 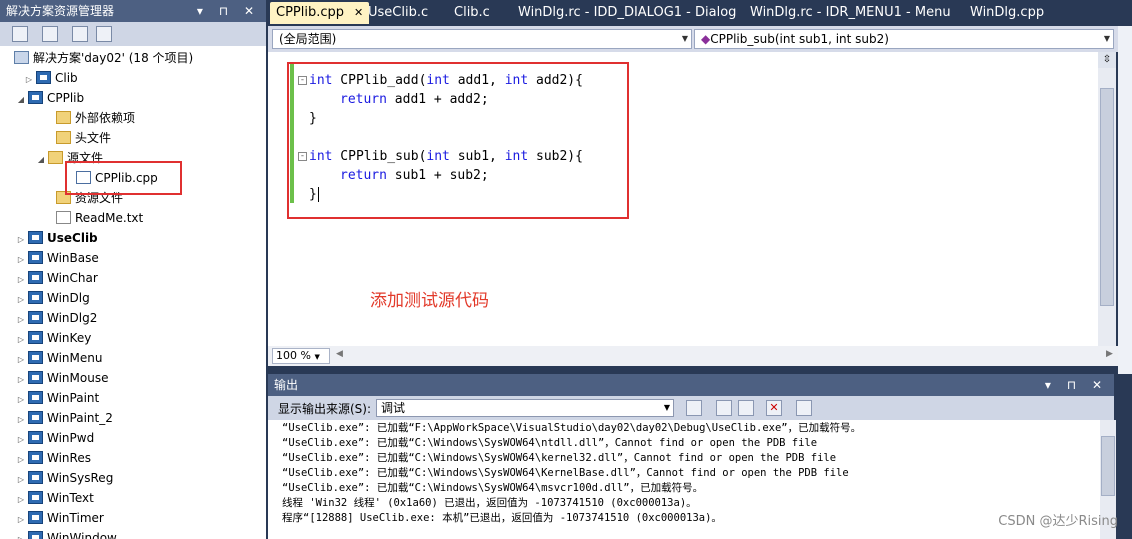 What do you see at coordinates (339, 354) in the screenshot?
I see `scroll-left-icon: ◀` at bounding box center [339, 354].